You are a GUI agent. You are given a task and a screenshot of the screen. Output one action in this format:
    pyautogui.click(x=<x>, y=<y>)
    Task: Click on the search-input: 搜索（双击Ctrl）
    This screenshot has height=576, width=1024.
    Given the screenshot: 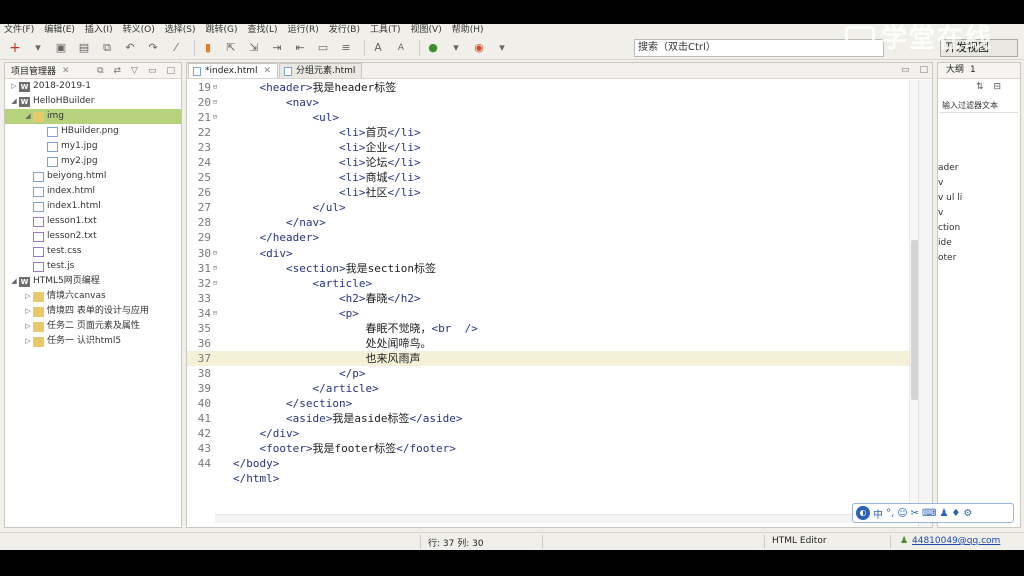 What is the action you would take?
    pyautogui.click(x=759, y=48)
    